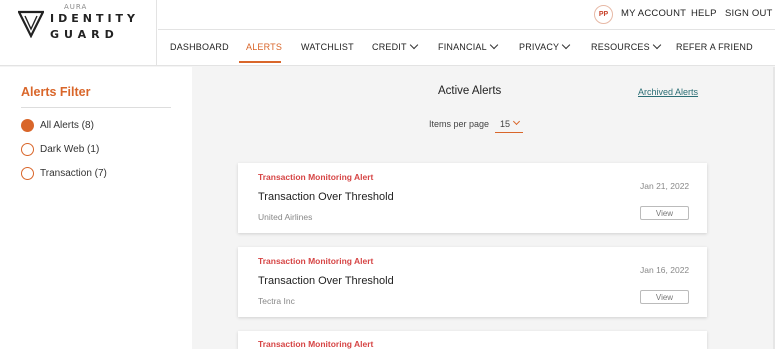 Image resolution: width=775 pixels, height=349 pixels. I want to click on filter-option-all-alerts: All Alerts (8), so click(57, 125).